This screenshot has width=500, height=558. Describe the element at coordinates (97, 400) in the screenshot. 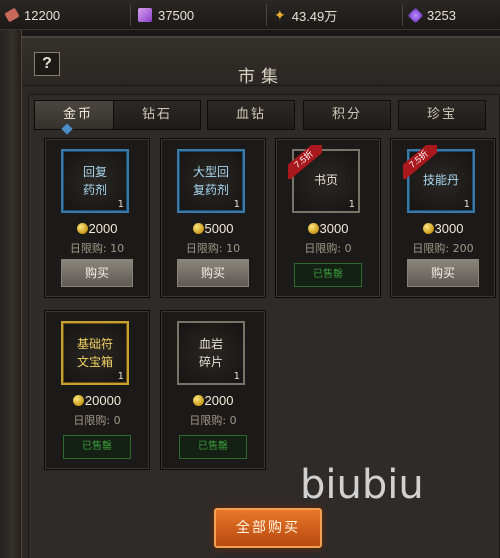

I see `item-price: 20000` at that location.